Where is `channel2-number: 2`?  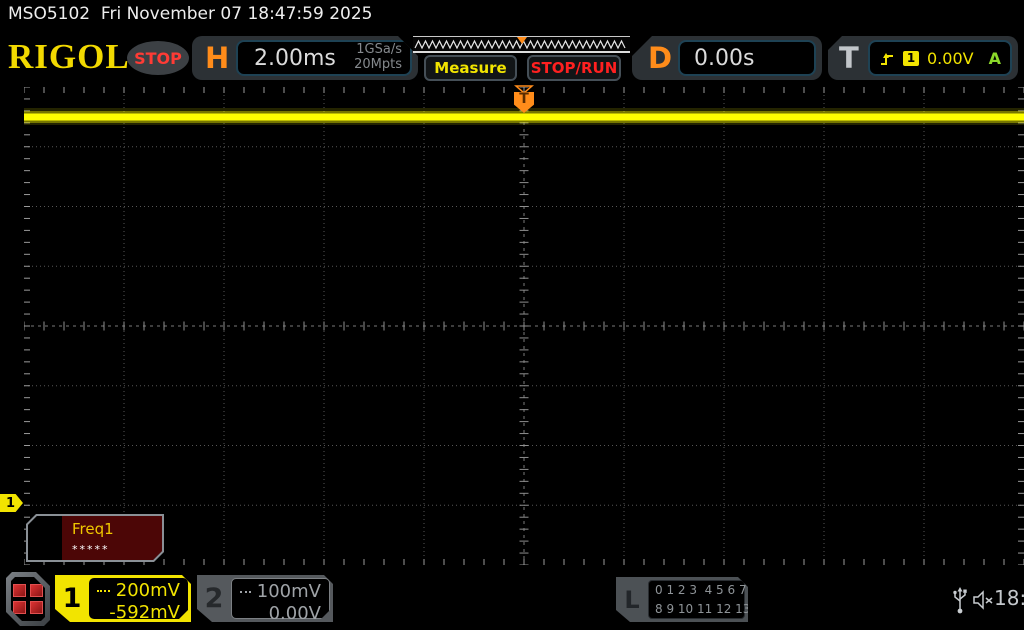
channel2-number: 2 is located at coordinates (214, 598).